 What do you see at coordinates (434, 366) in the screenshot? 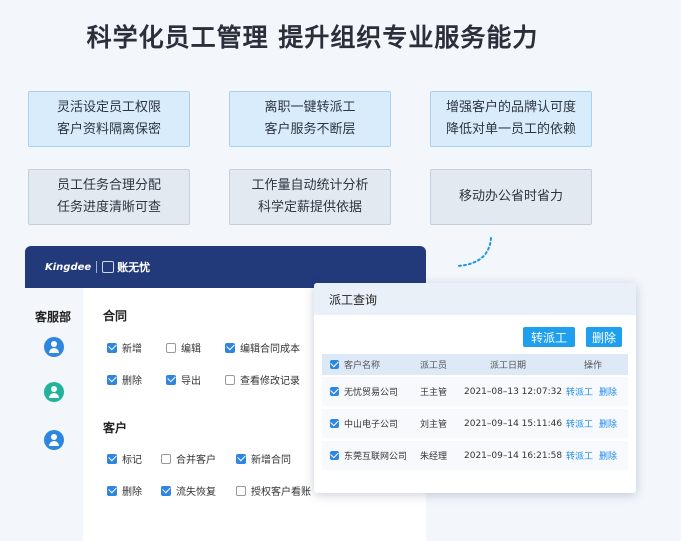
I see `column-header-staff: 派工员` at bounding box center [434, 366].